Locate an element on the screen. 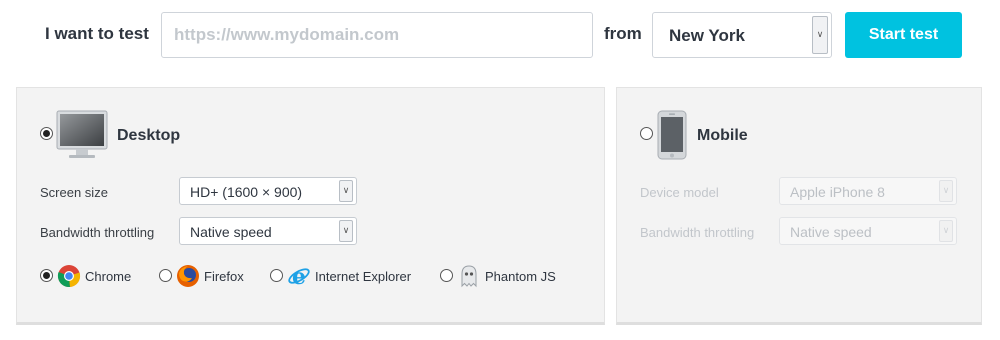  browser-label: Chrome is located at coordinates (108, 276).